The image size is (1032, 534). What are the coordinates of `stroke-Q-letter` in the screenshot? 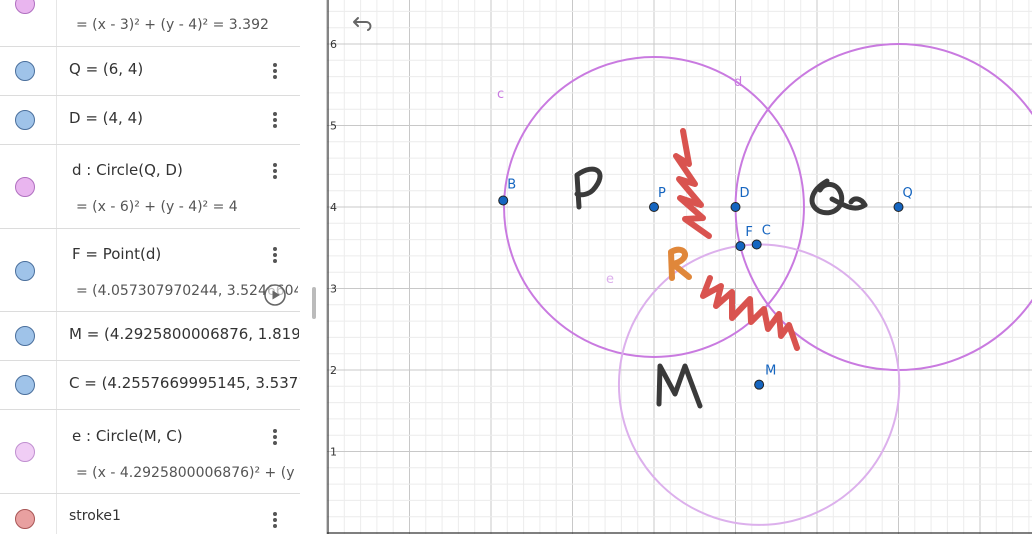 It's located at (838, 197).